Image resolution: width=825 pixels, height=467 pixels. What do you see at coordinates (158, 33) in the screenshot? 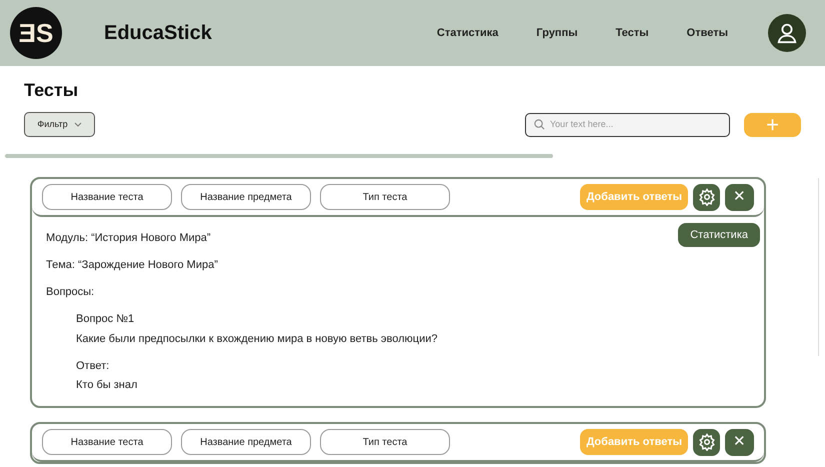
I see `brand-name: EducaStick` at bounding box center [158, 33].